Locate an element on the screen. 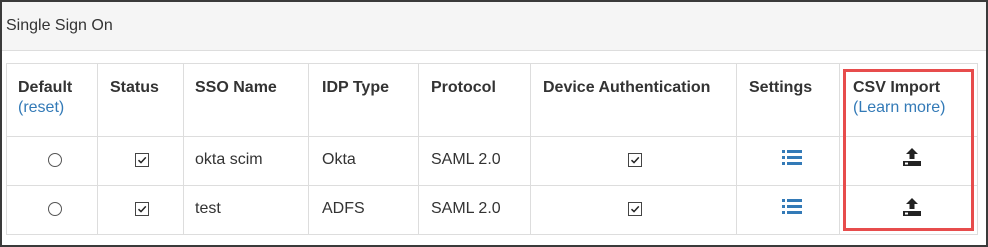  idp-type-cell: ADFS is located at coordinates (343, 208).